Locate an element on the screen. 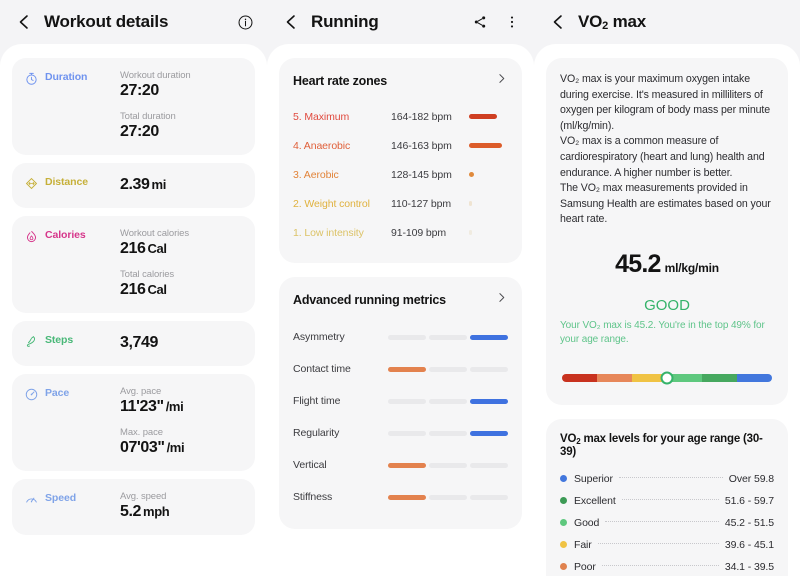 This screenshot has height=576, width=800. level-row: Good 45.2 - 51.5 is located at coordinates (667, 523).